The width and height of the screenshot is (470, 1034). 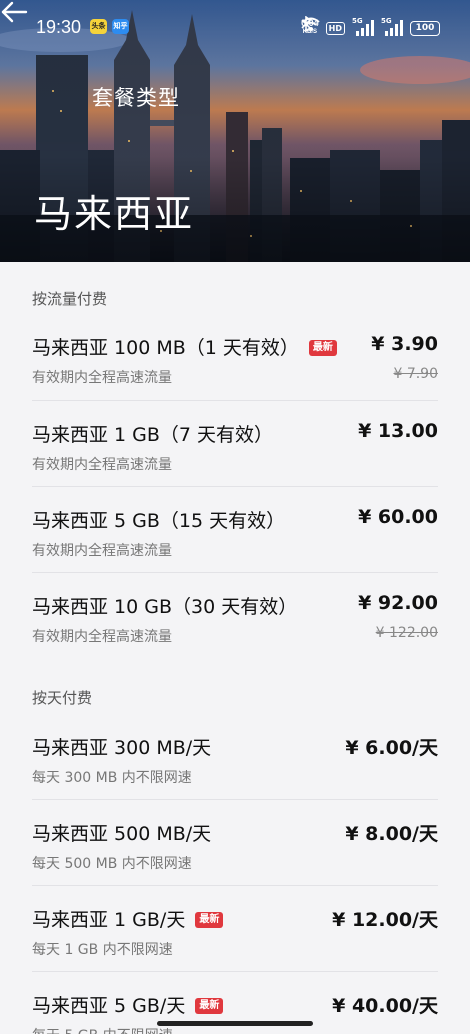 What do you see at coordinates (109, 1006) in the screenshot?
I see `plan-name: 马来西亚 5 GB/天` at bounding box center [109, 1006].